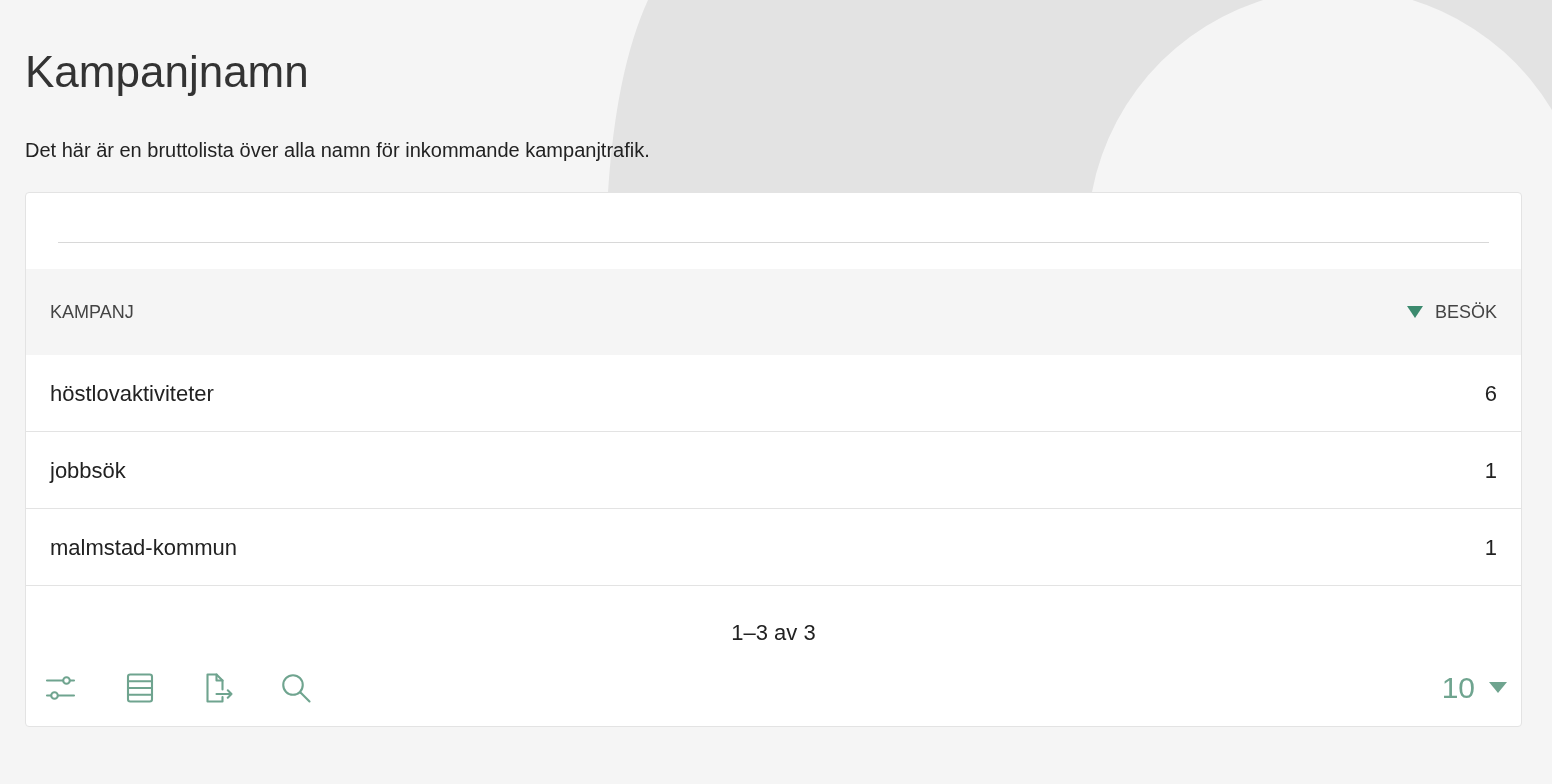  Describe the element at coordinates (1490, 393) in the screenshot. I see `table-cell-text: 6` at that location.